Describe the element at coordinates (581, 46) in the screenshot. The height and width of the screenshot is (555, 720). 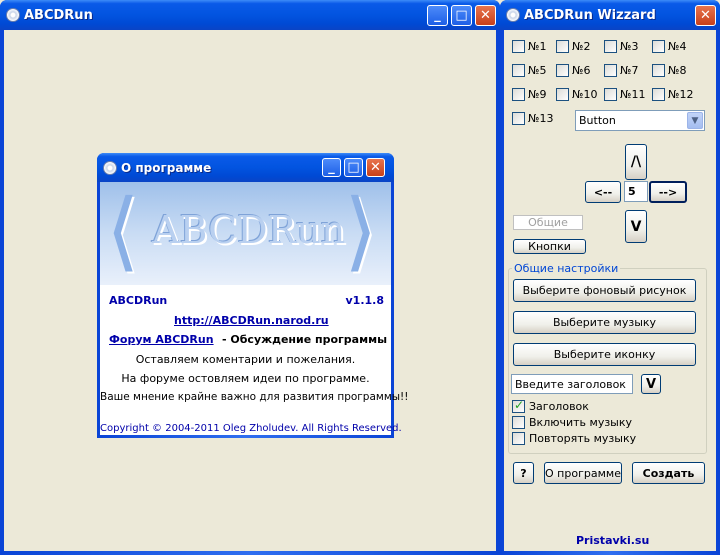
I see `checkbox-label-2: №2` at that location.